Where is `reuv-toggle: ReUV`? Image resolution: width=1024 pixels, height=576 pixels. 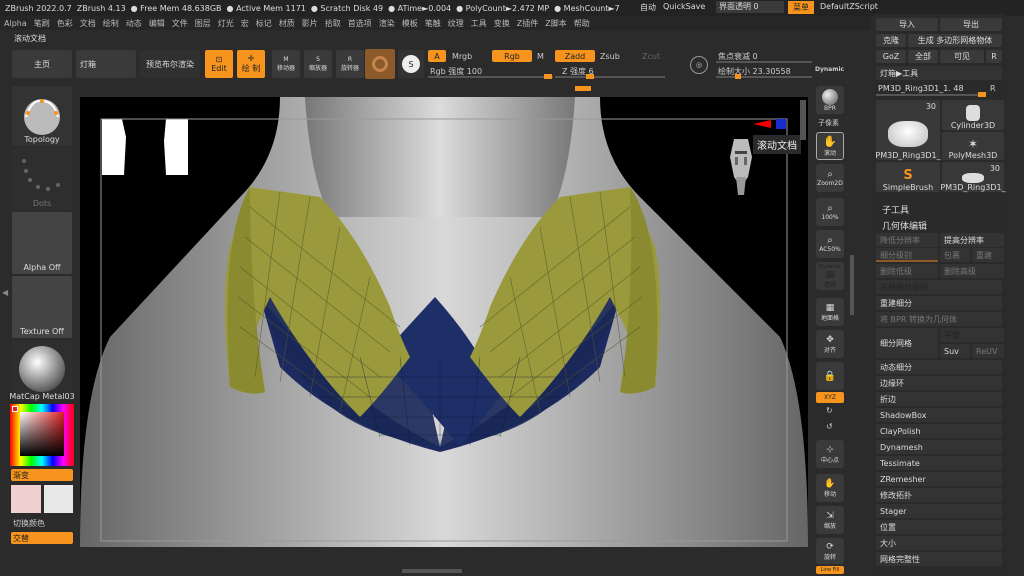 reuv-toggle: ReUV is located at coordinates (988, 351).